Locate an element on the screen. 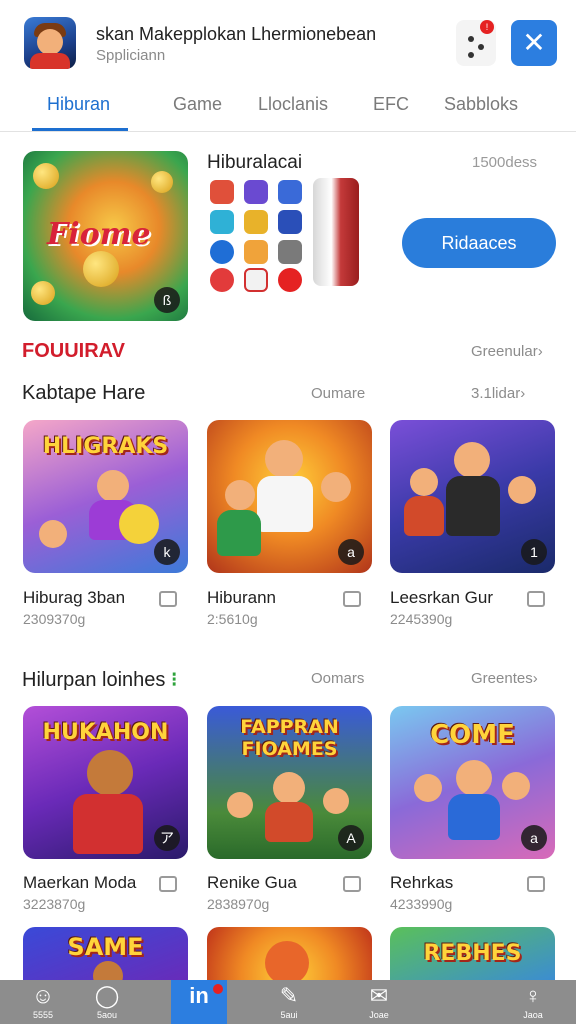 This screenshot has width=576, height=1024. game-size: 2245390g is located at coordinates (421, 619).